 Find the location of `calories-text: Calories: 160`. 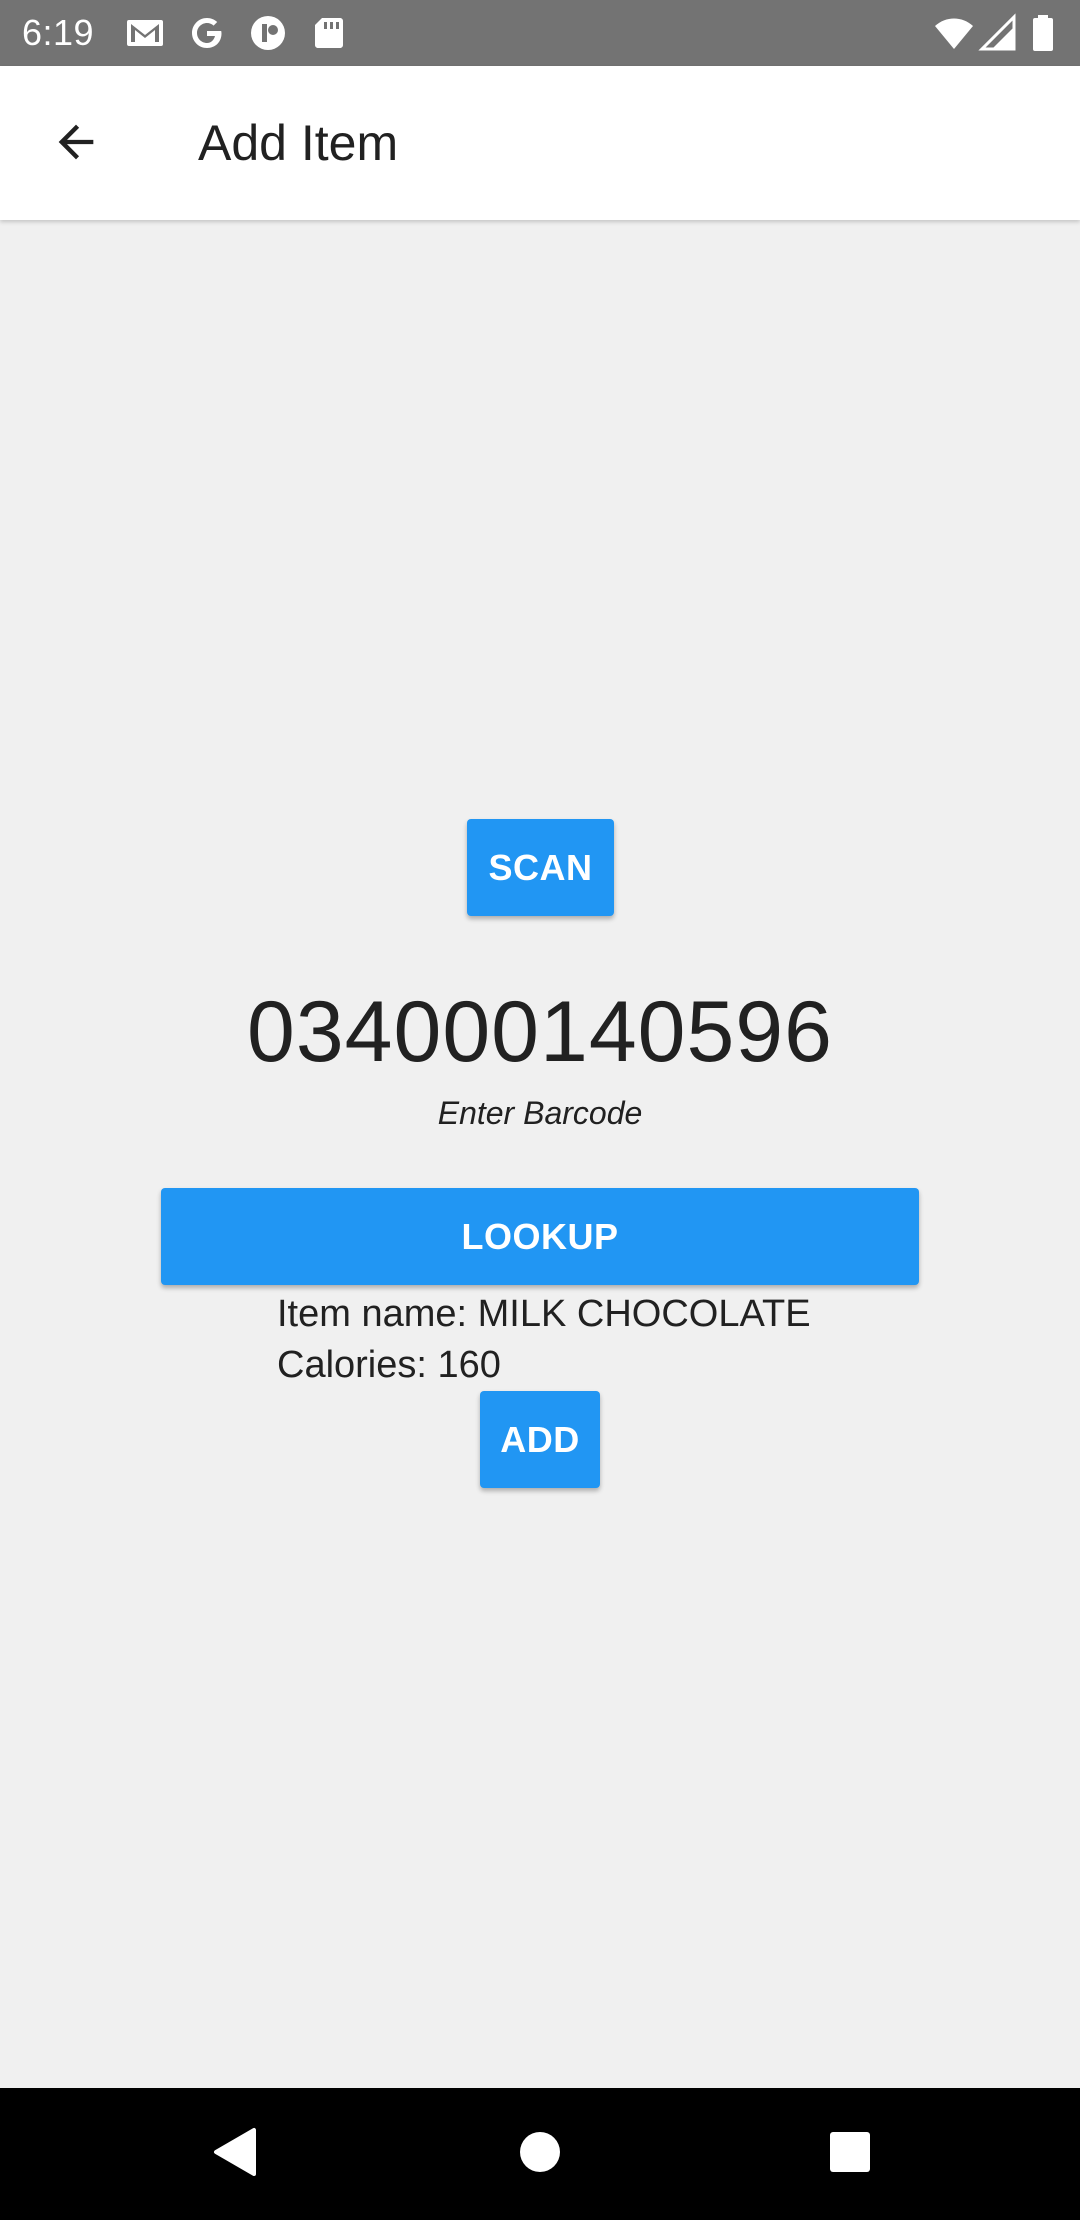

calories-text: Calories: 160 is located at coordinates (389, 1365).